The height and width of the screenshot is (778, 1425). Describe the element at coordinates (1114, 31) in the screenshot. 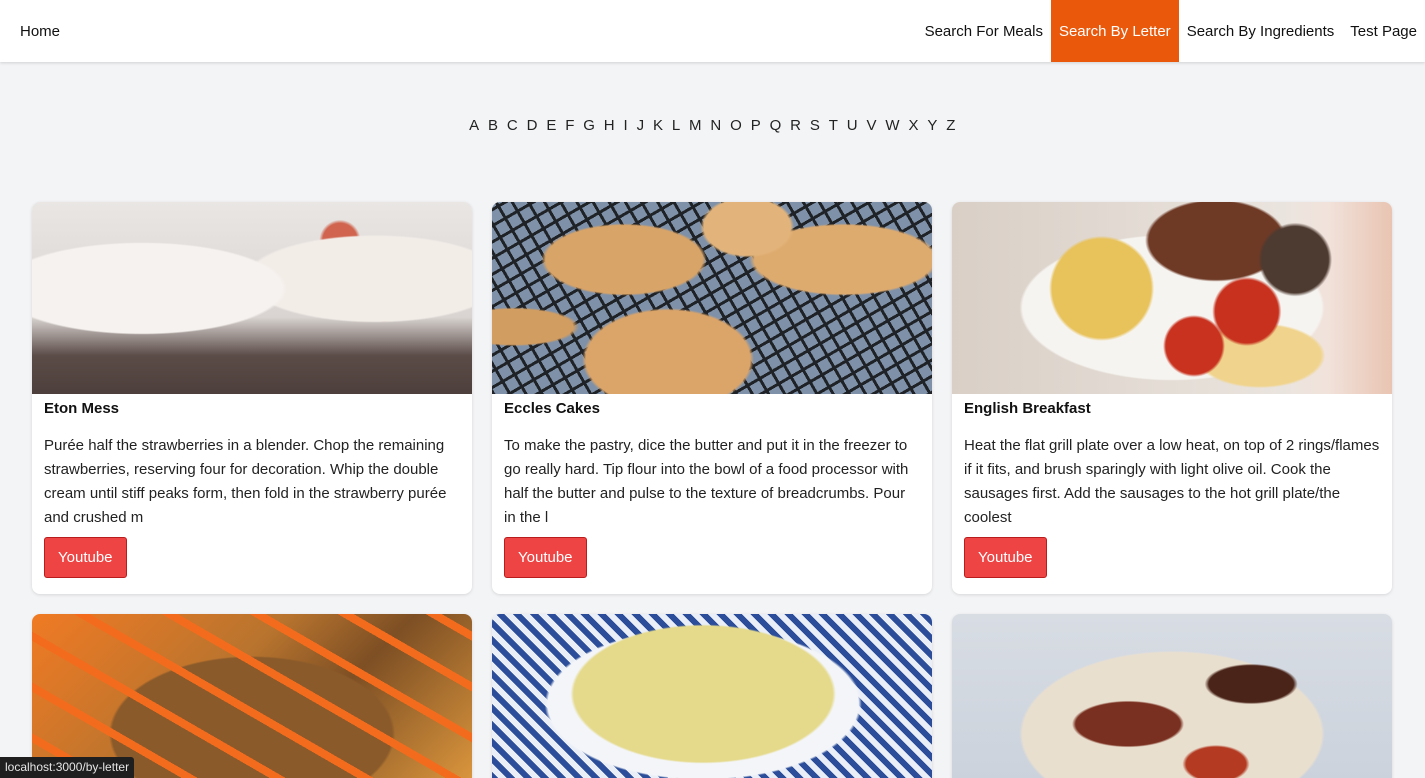

I see `nav-search-by-letter: Search By Letter` at that location.